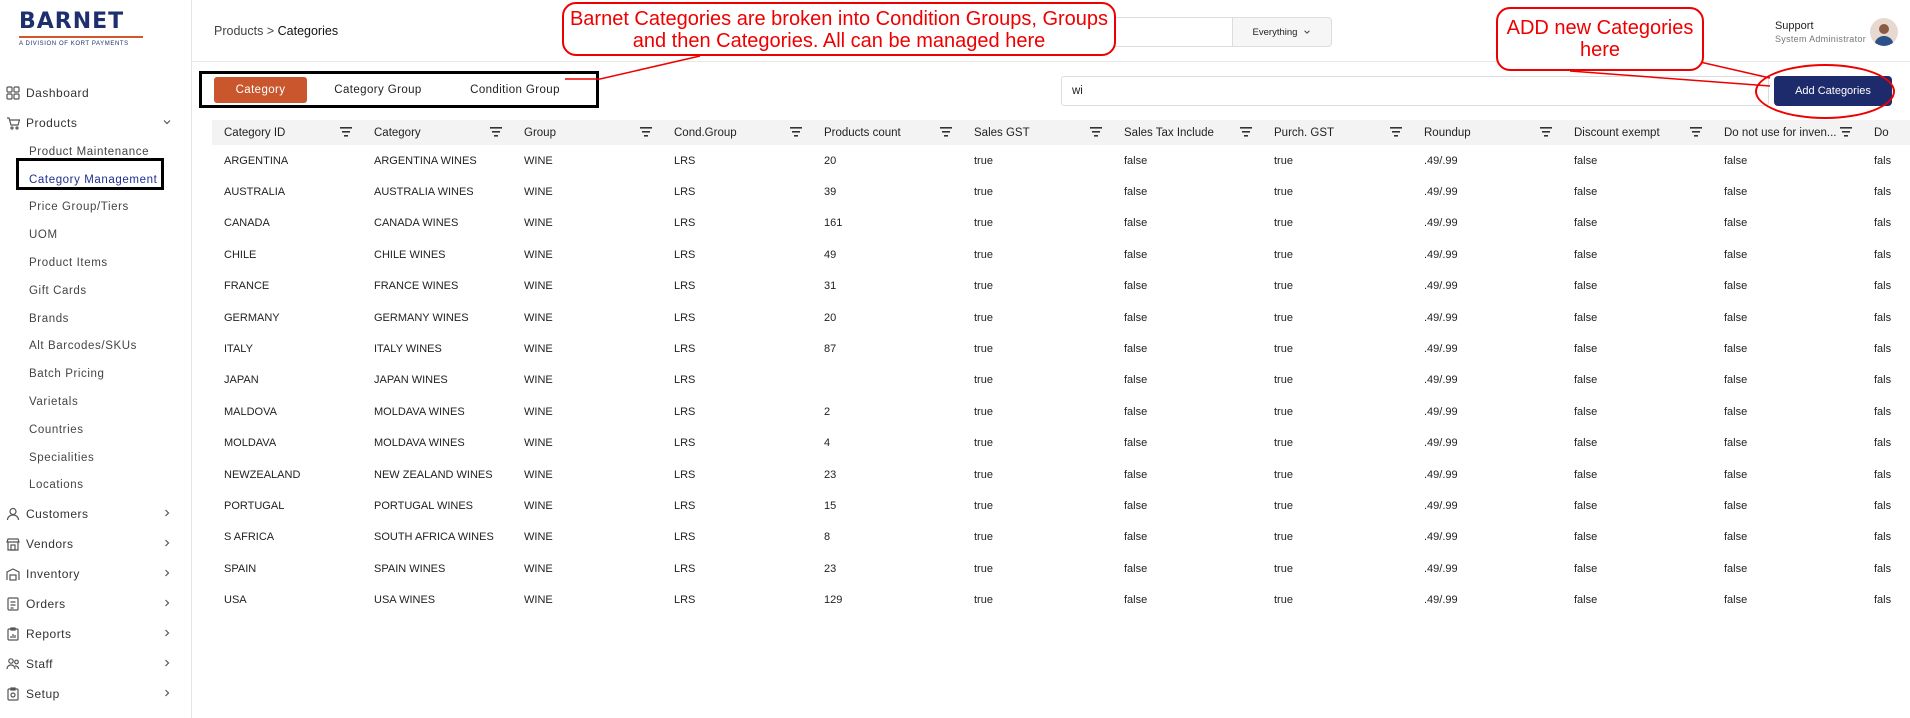 The image size is (1910, 718). Describe the element at coordinates (167, 603) in the screenshot. I see `chevron-right-icon` at that location.